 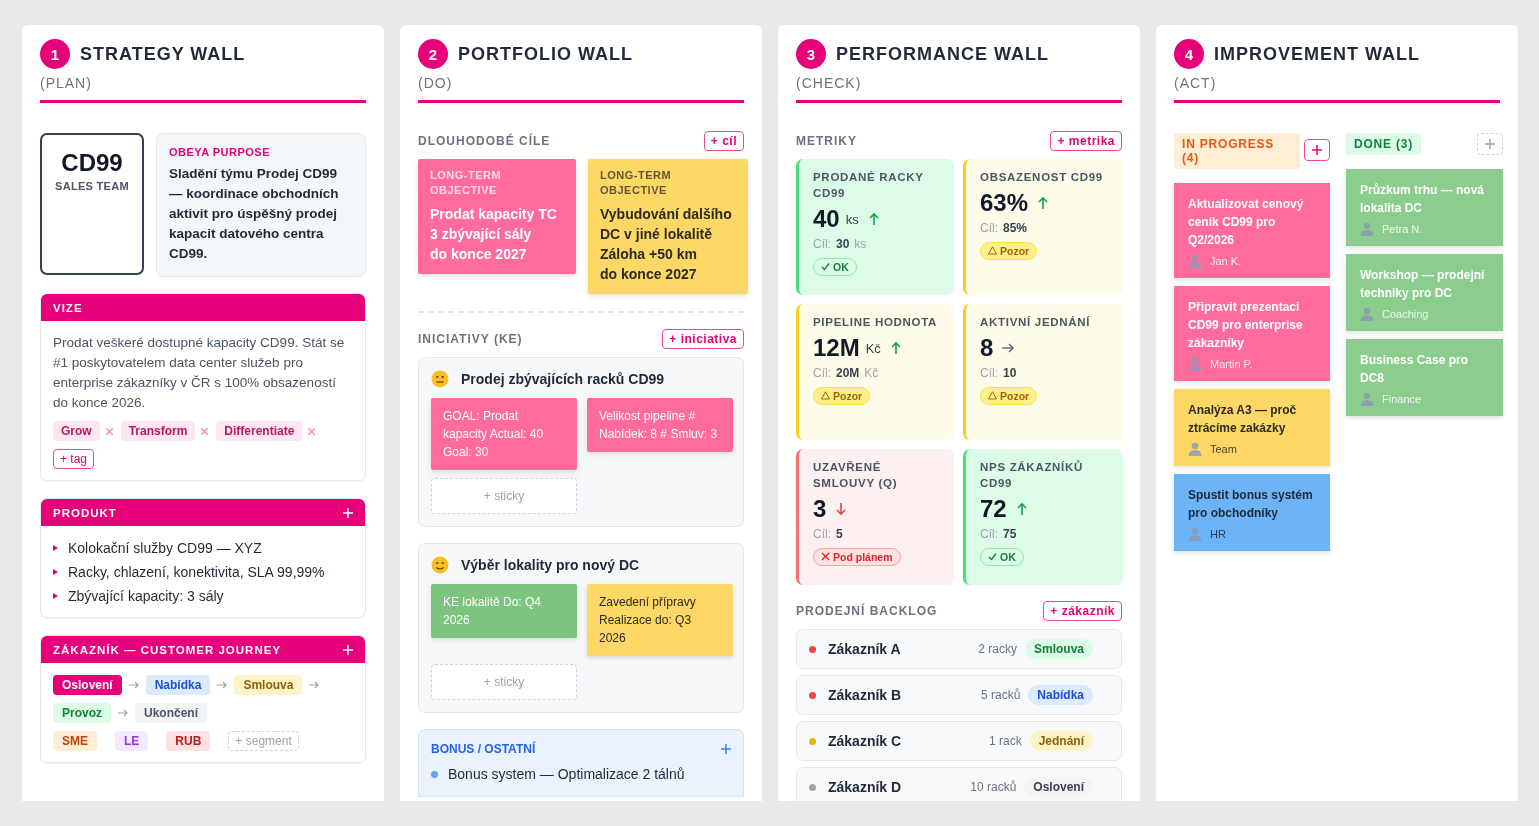 What do you see at coordinates (660, 620) in the screenshot?
I see `sticky-note: Zavedení přípravy Realizace do: Q3 2026` at bounding box center [660, 620].